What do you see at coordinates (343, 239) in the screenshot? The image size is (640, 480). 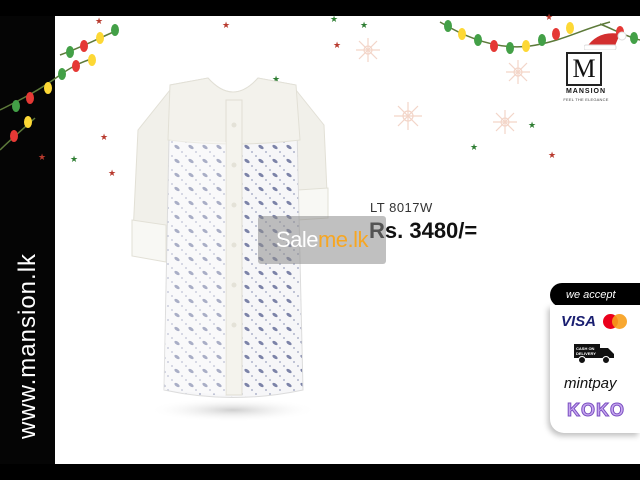 I see `watermark-accent-text: me.lk` at bounding box center [343, 239].